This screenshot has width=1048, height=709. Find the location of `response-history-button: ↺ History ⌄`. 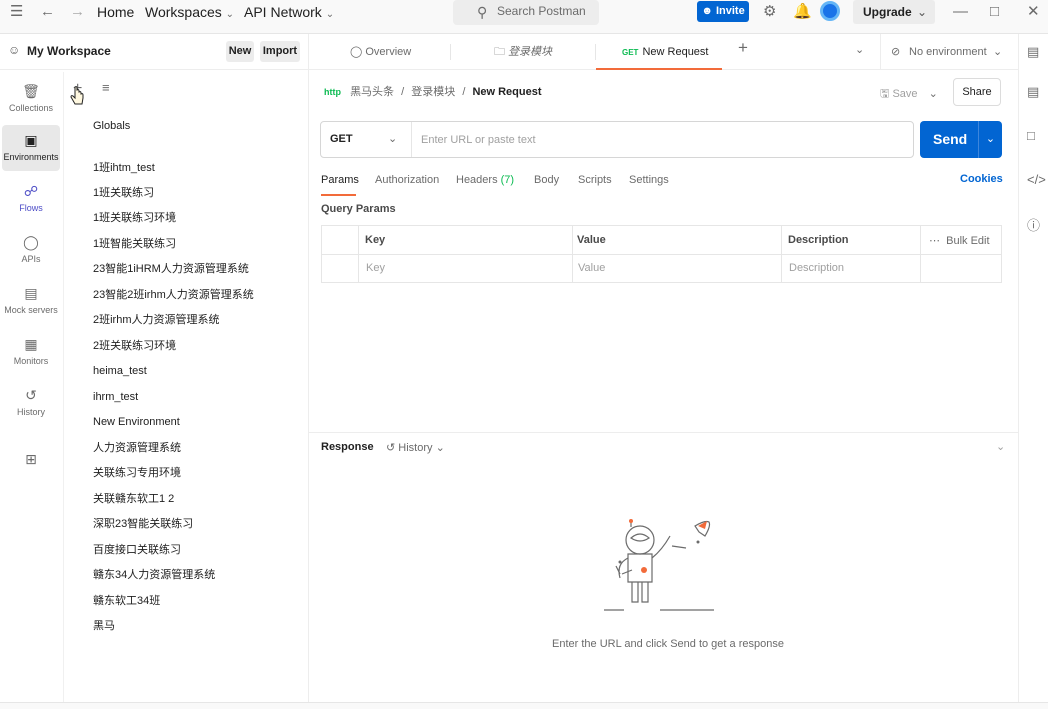

response-history-button: ↺ History ⌄ is located at coordinates (415, 447).